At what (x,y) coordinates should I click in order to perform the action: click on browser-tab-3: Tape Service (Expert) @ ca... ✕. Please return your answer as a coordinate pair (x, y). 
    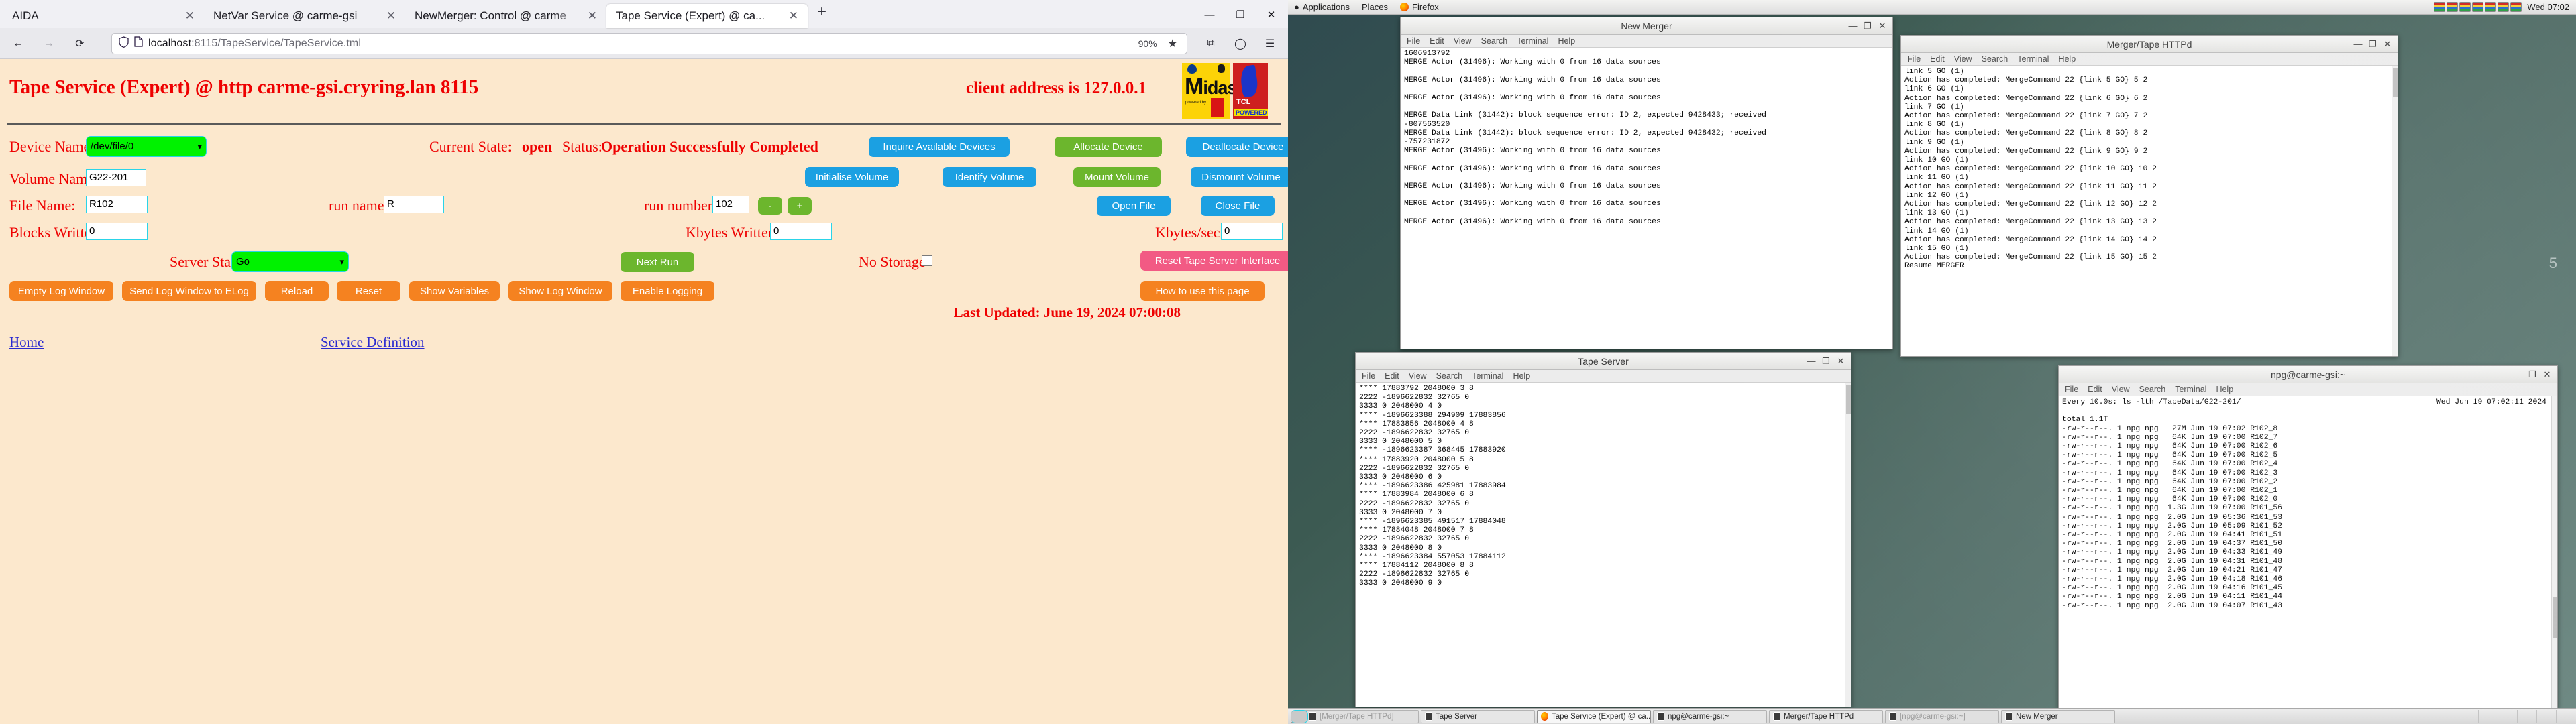
    Looking at the image, I should click on (707, 16).